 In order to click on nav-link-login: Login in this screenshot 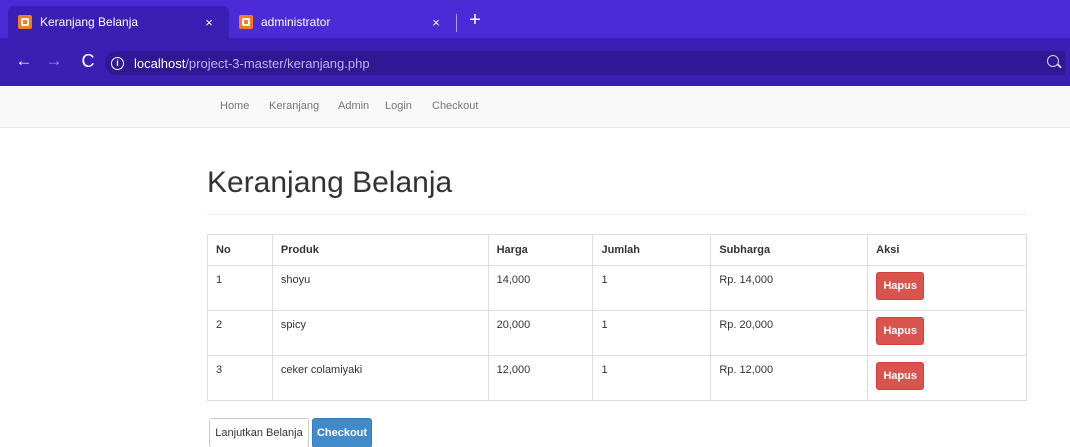, I will do `click(398, 106)`.